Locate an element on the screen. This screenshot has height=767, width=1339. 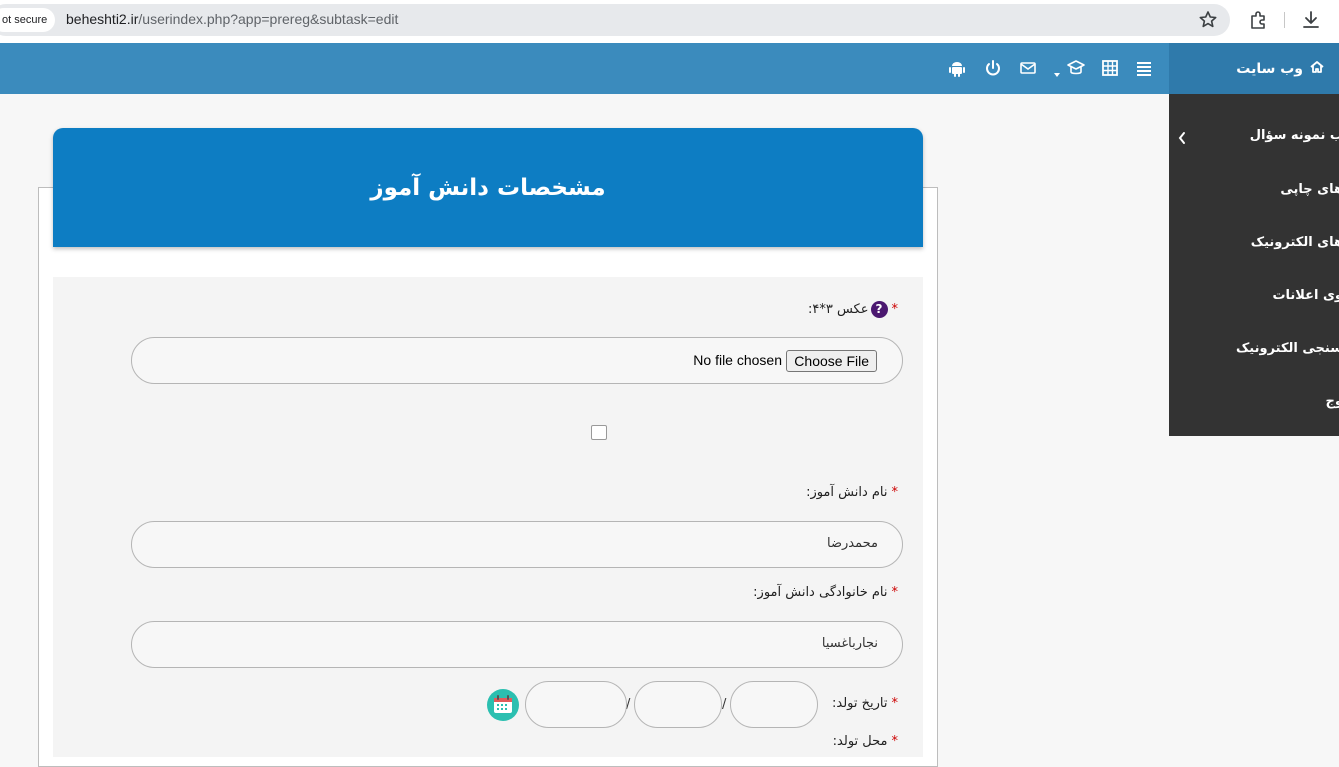
first-name-label: *نام دانش آموز: is located at coordinates (852, 492).